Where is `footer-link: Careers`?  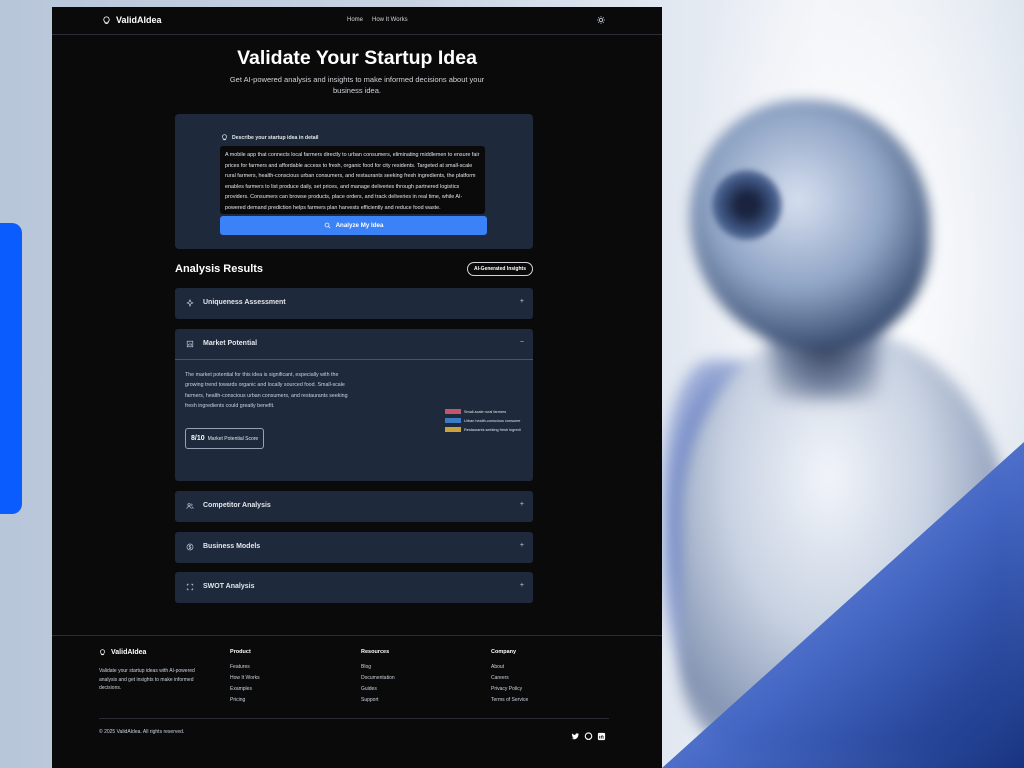
footer-link: Careers is located at coordinates (509, 680).